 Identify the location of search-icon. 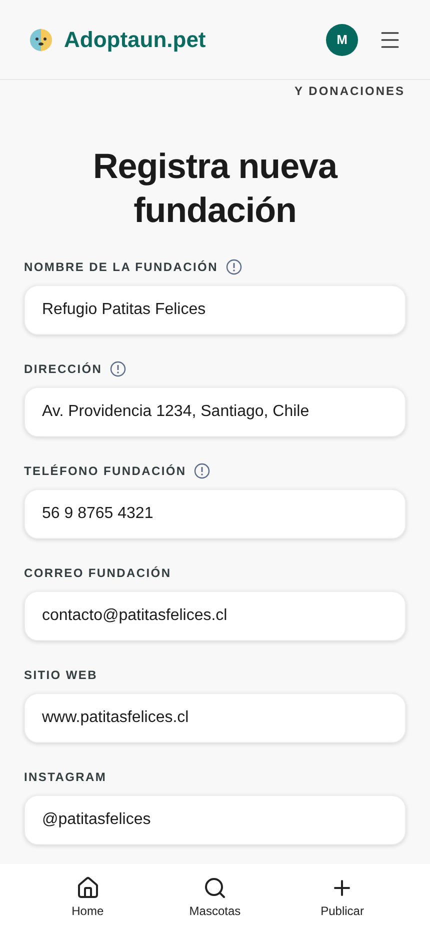
(214, 888).